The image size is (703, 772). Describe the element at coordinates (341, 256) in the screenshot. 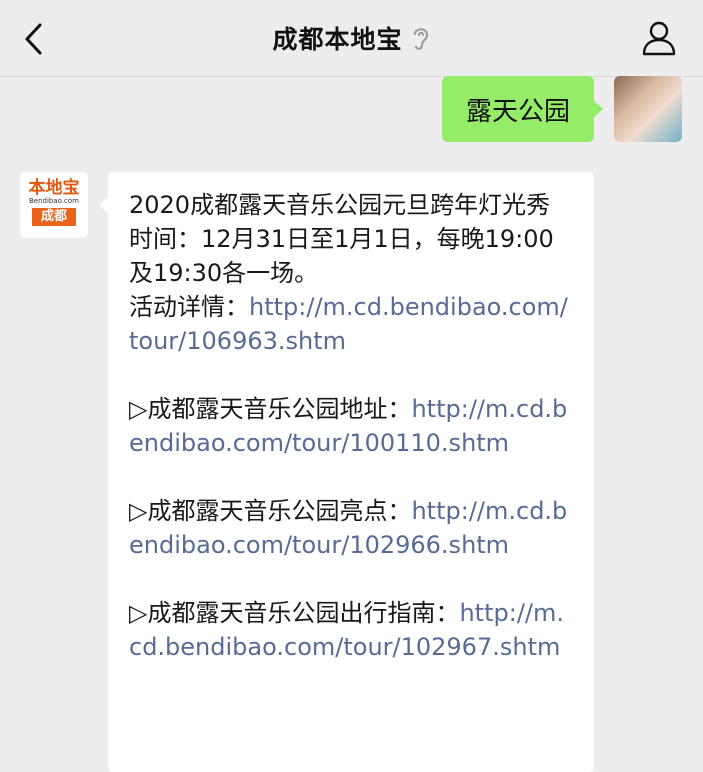

I see `reply-time: 时间：12月31日至1月1日，每晚19:00及19:30各一场。` at that location.